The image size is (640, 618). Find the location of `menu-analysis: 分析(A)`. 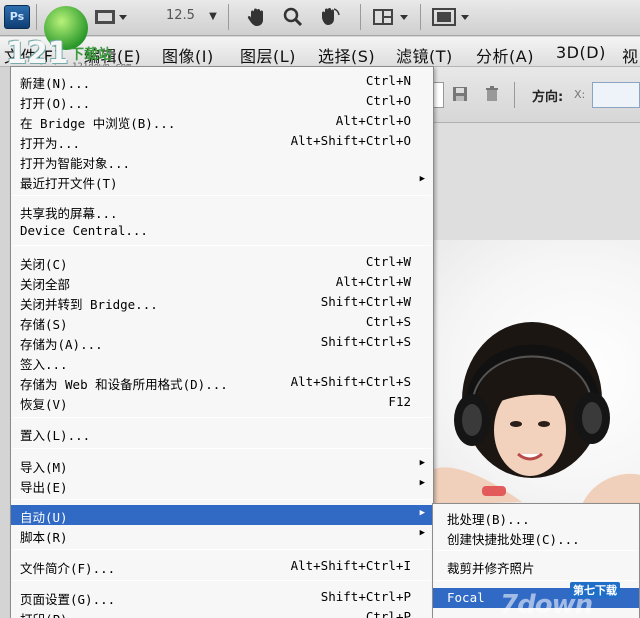

menu-analysis: 分析(A) is located at coordinates (505, 55).